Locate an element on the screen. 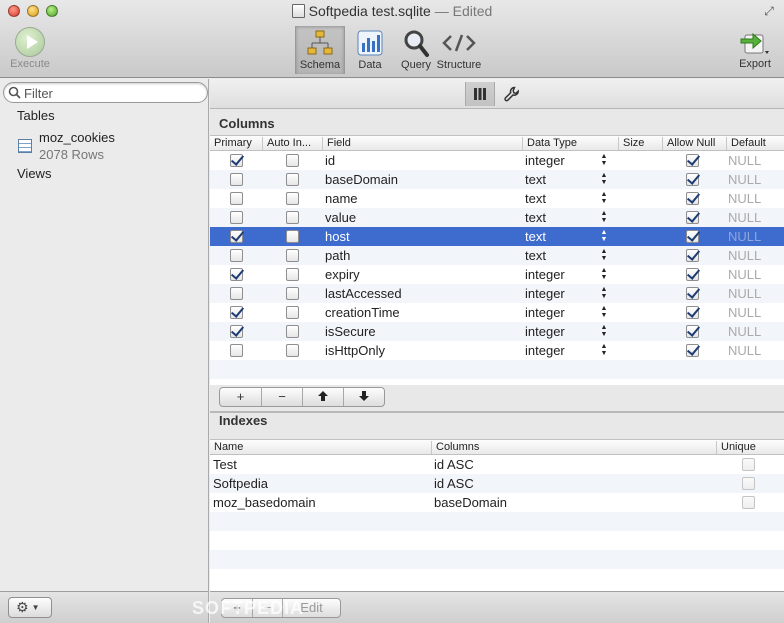 The width and height of the screenshot is (784, 623). field-name: creationTime is located at coordinates (362, 312).